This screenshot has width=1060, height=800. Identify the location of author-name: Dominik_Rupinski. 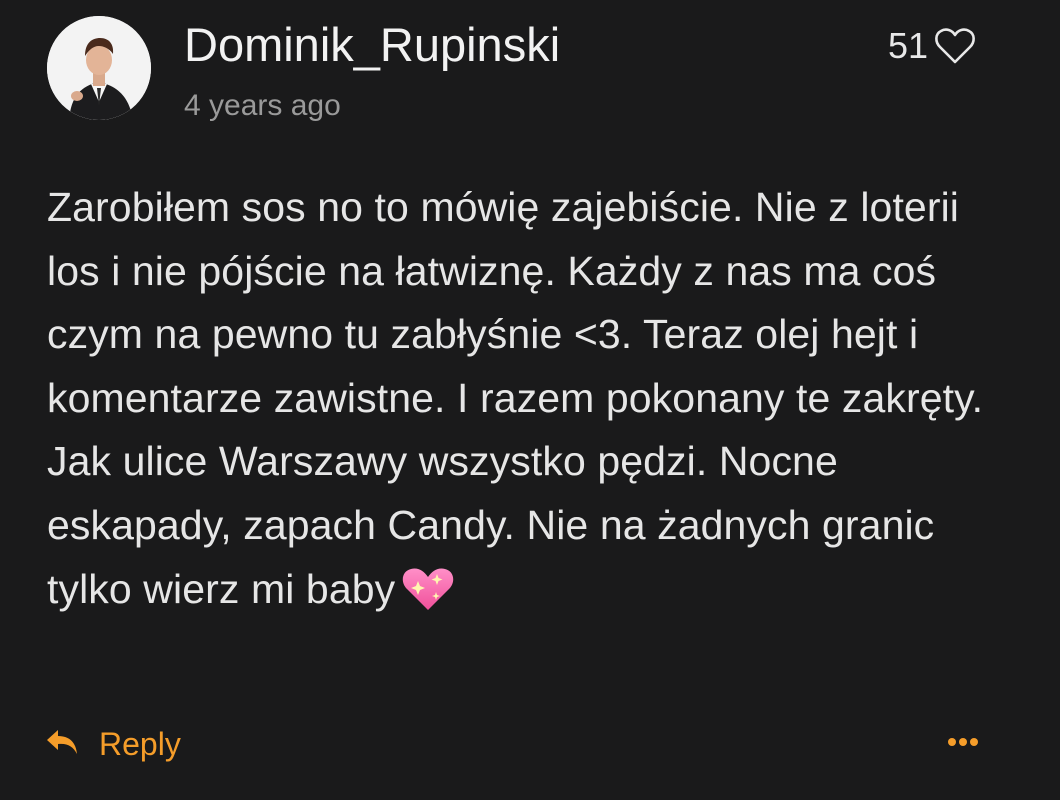
(372, 45).